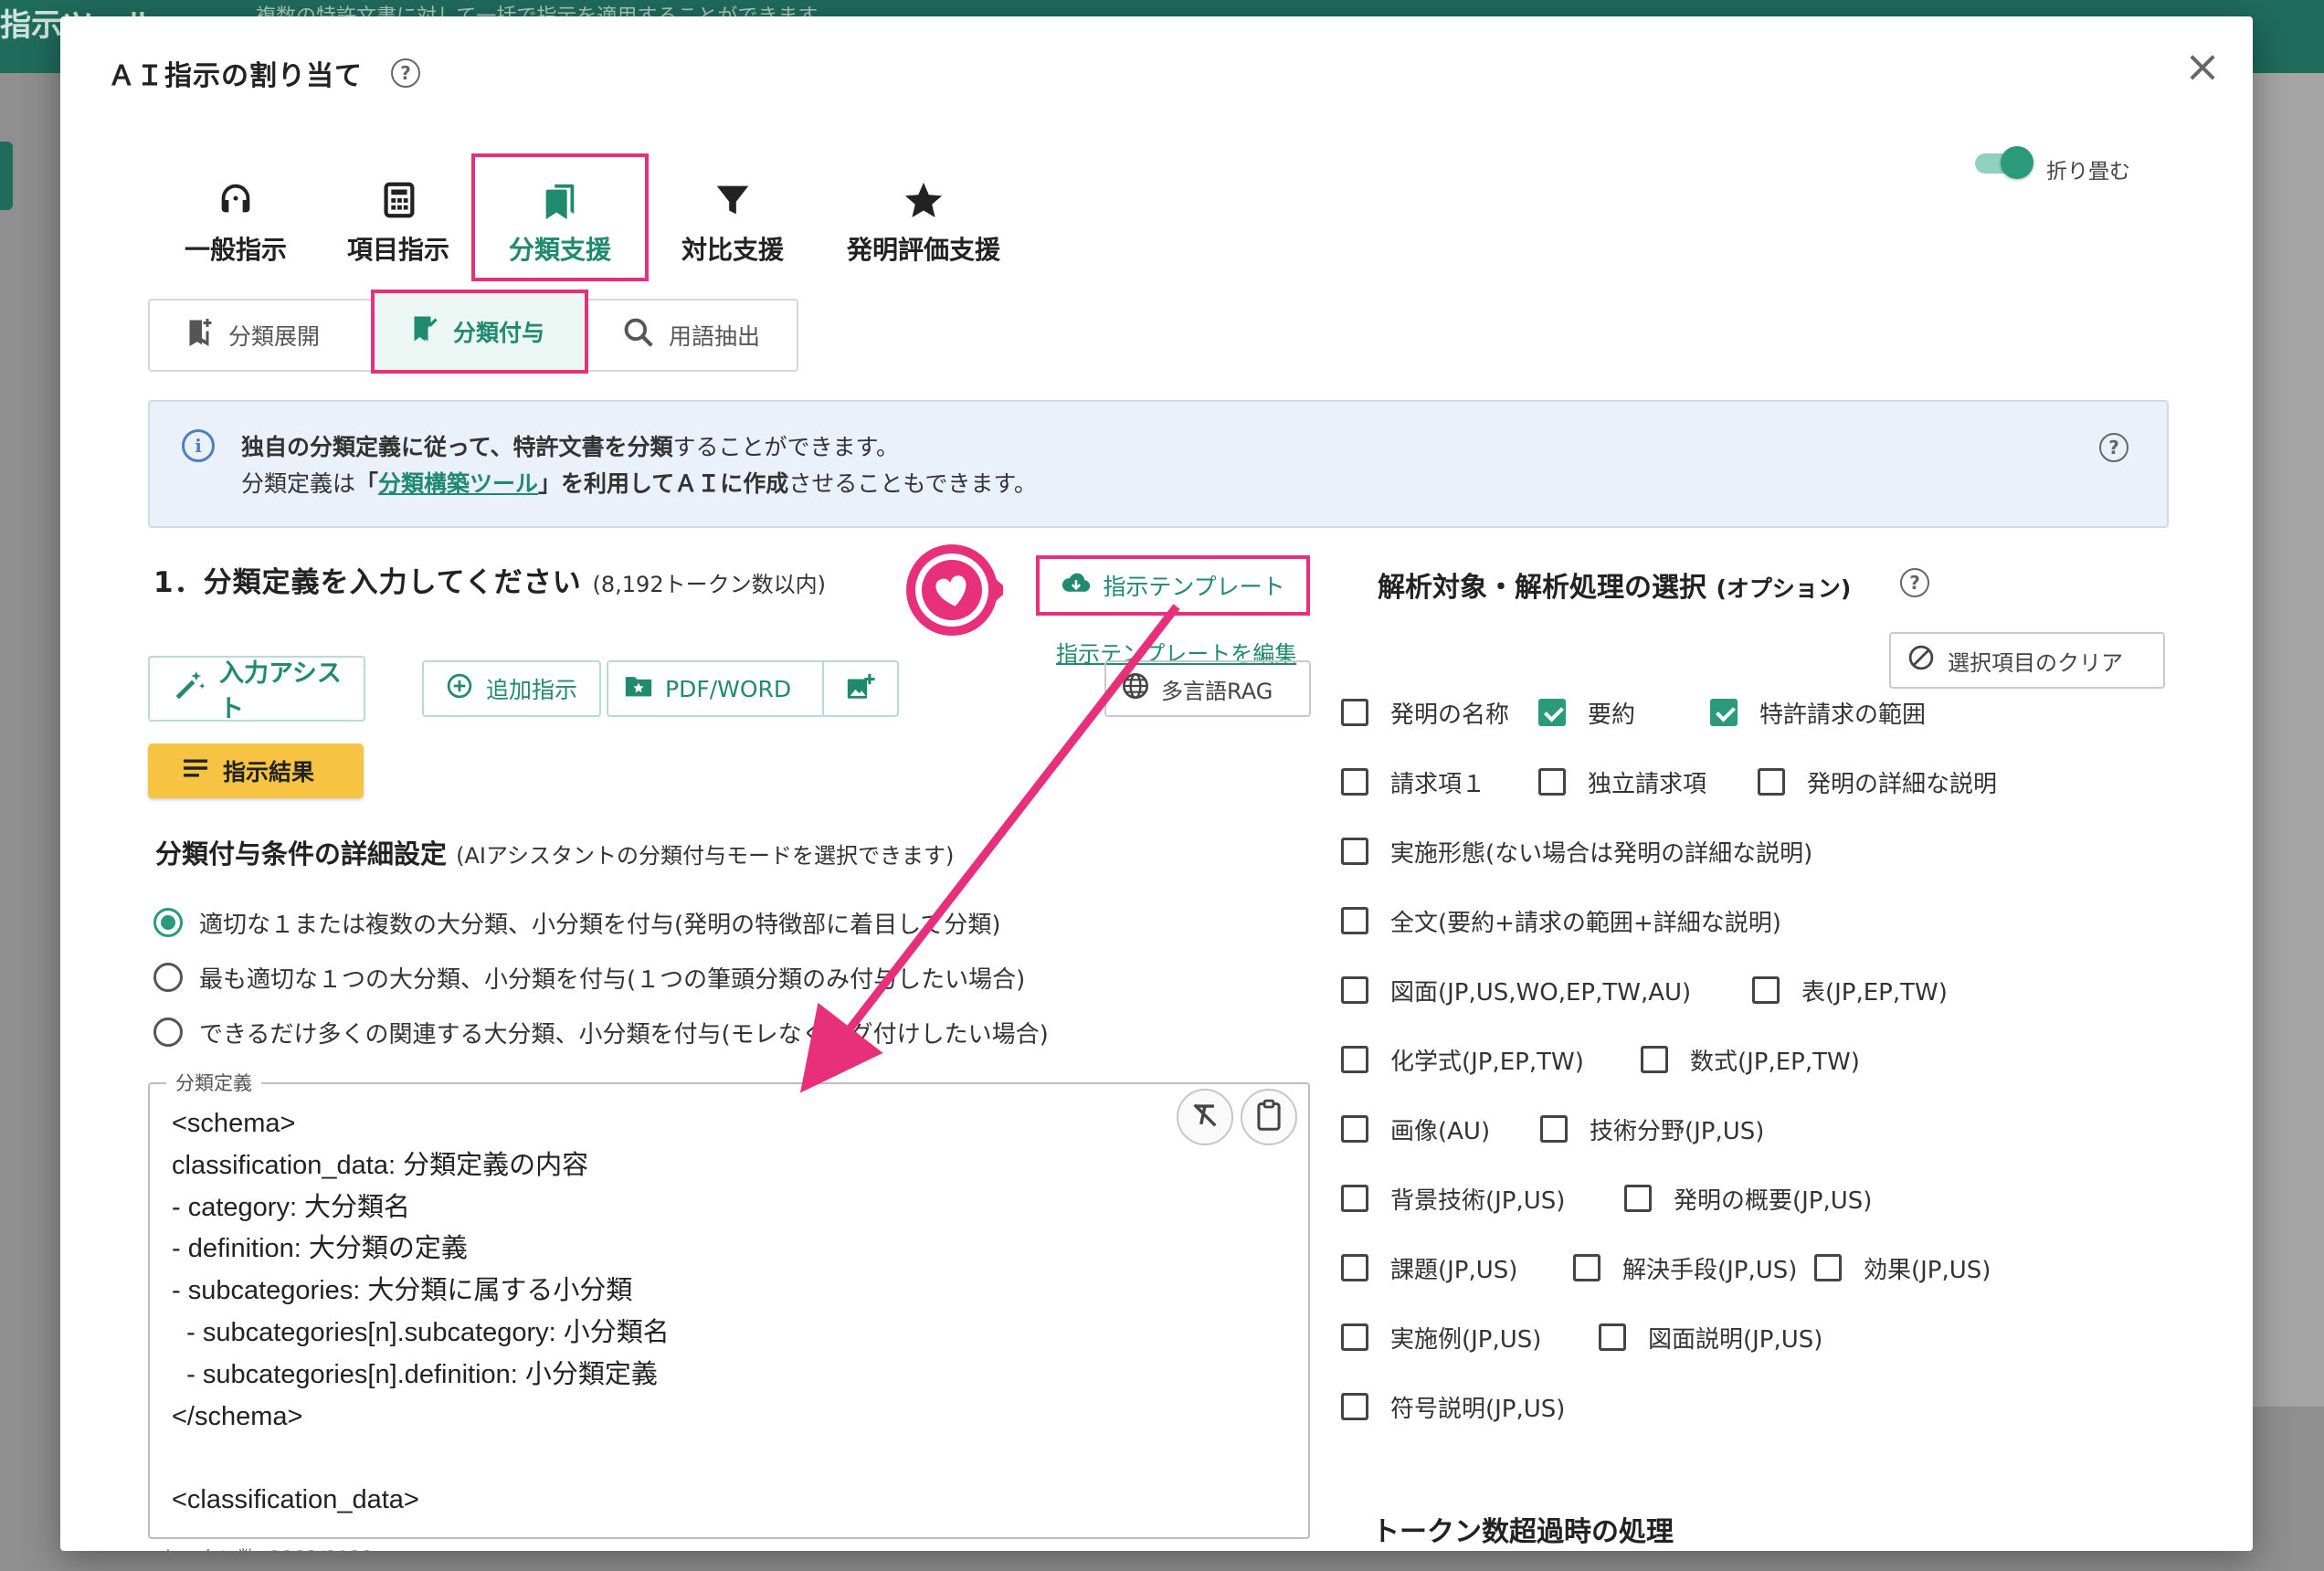  Describe the element at coordinates (1516, 990) in the screenshot. I see `analysis-option: 図面(JP,US,WO,EP,TW,AU)` at that location.